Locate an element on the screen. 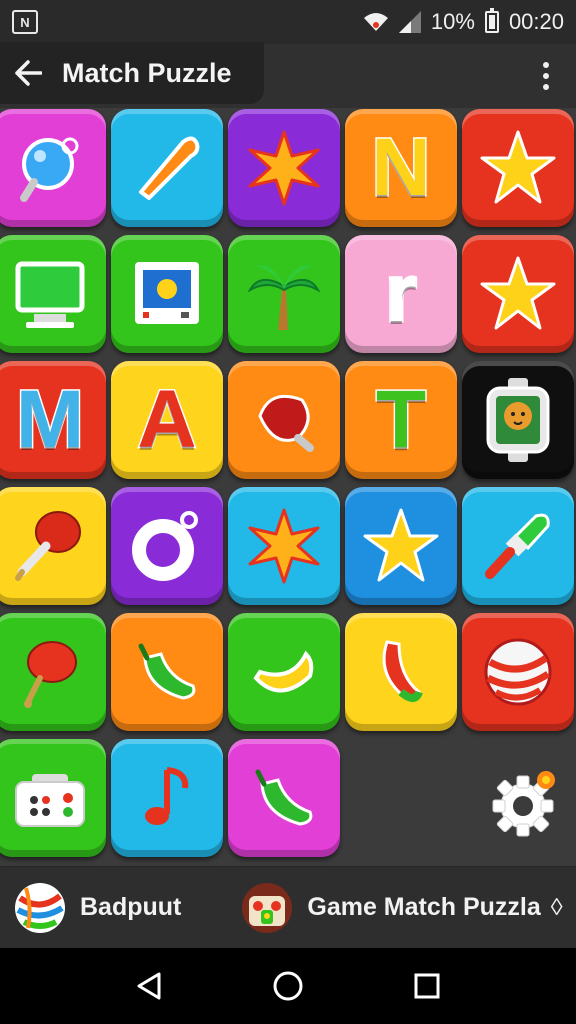  banana-icon is located at coordinates (283, 671).